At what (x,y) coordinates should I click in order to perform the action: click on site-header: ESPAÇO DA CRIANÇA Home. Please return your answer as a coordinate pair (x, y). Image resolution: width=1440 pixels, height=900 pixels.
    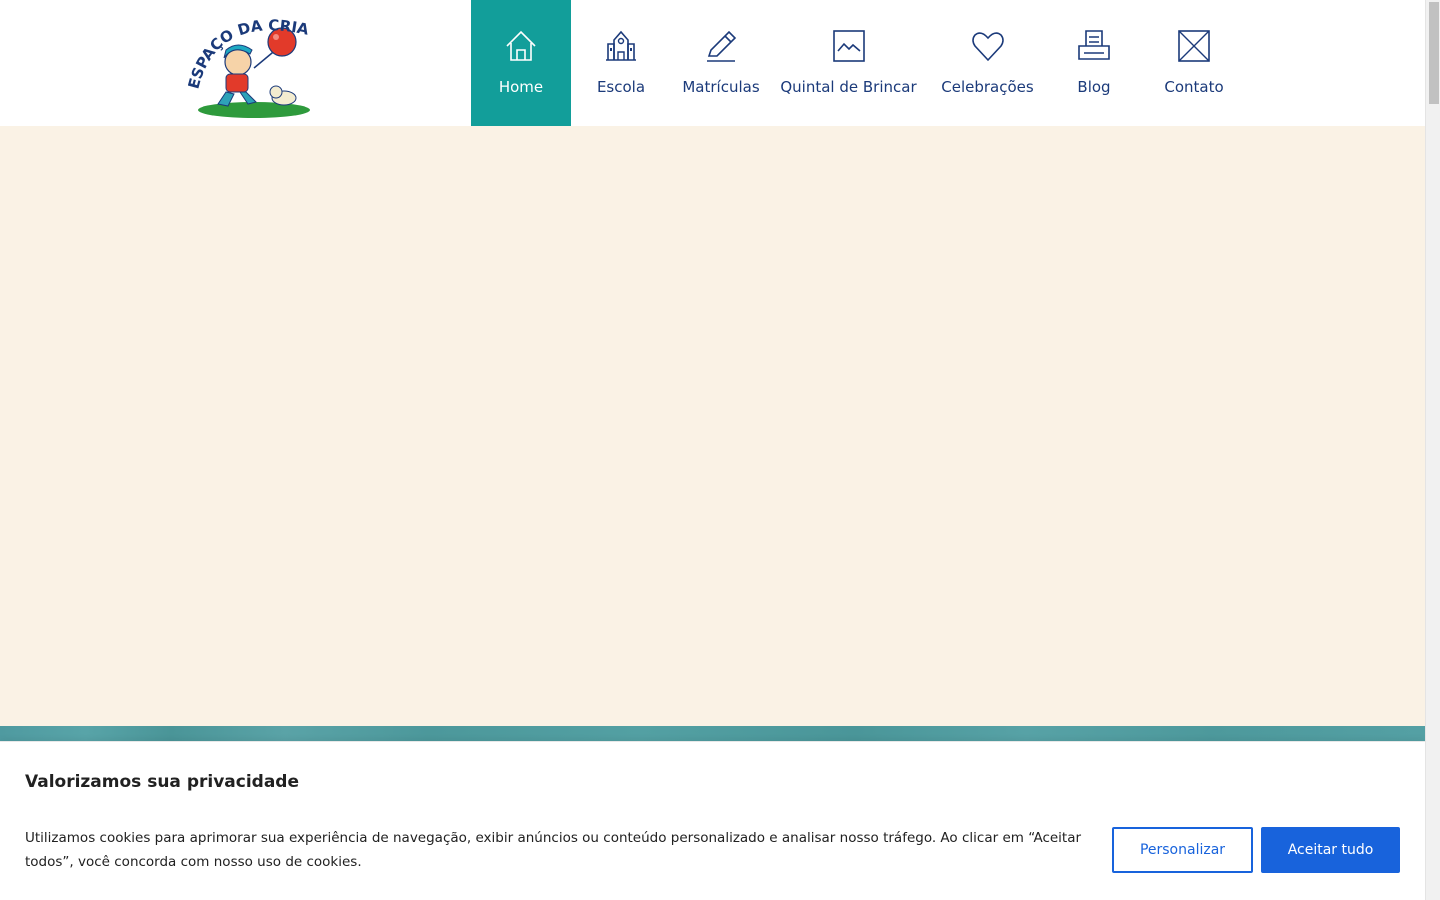
    Looking at the image, I should click on (712, 63).